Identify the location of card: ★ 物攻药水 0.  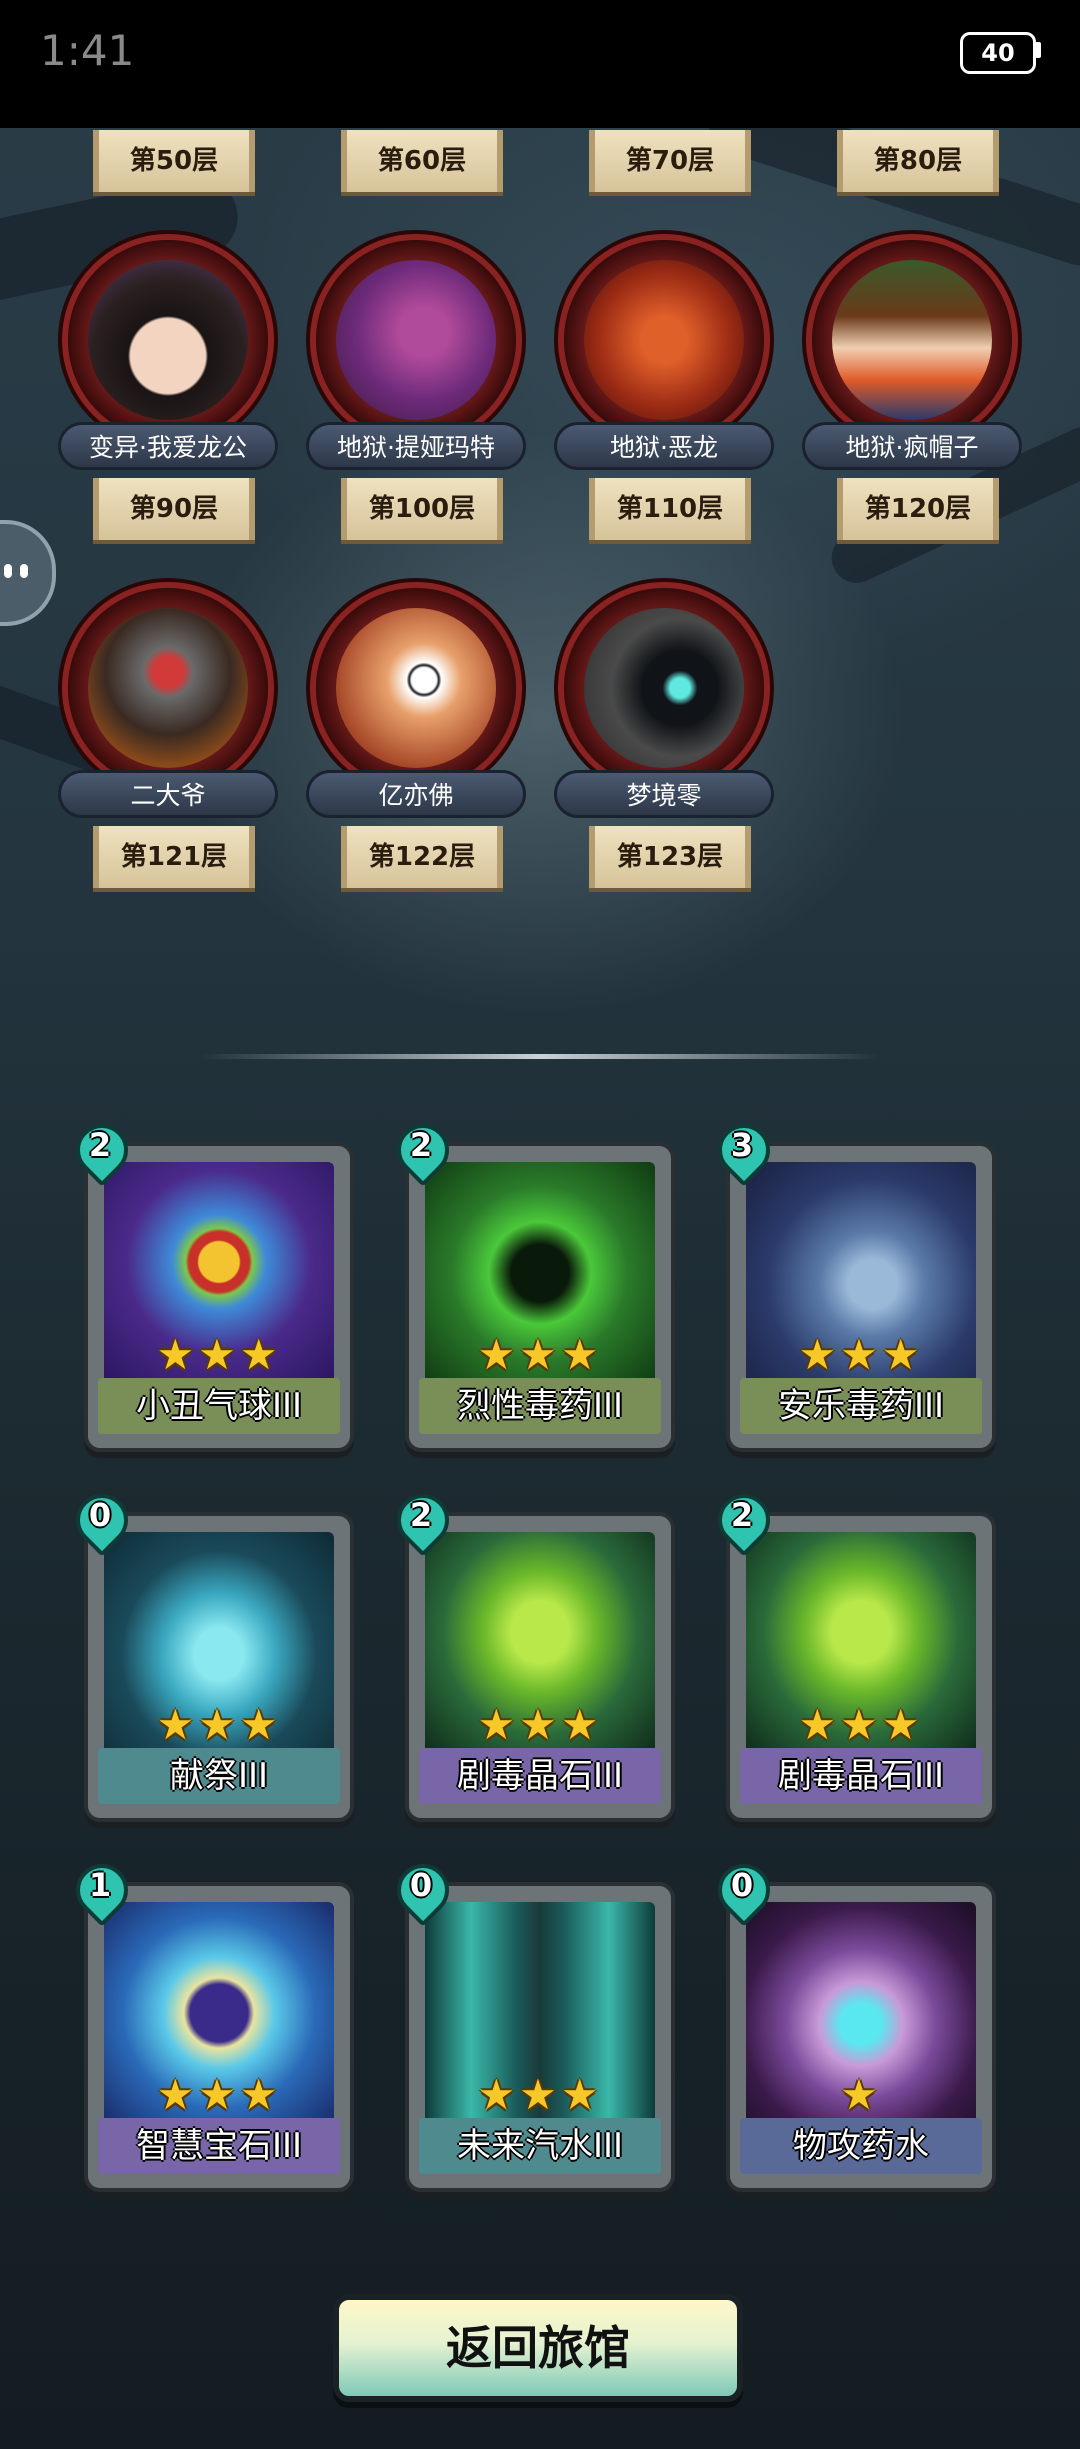
(851, 2027).